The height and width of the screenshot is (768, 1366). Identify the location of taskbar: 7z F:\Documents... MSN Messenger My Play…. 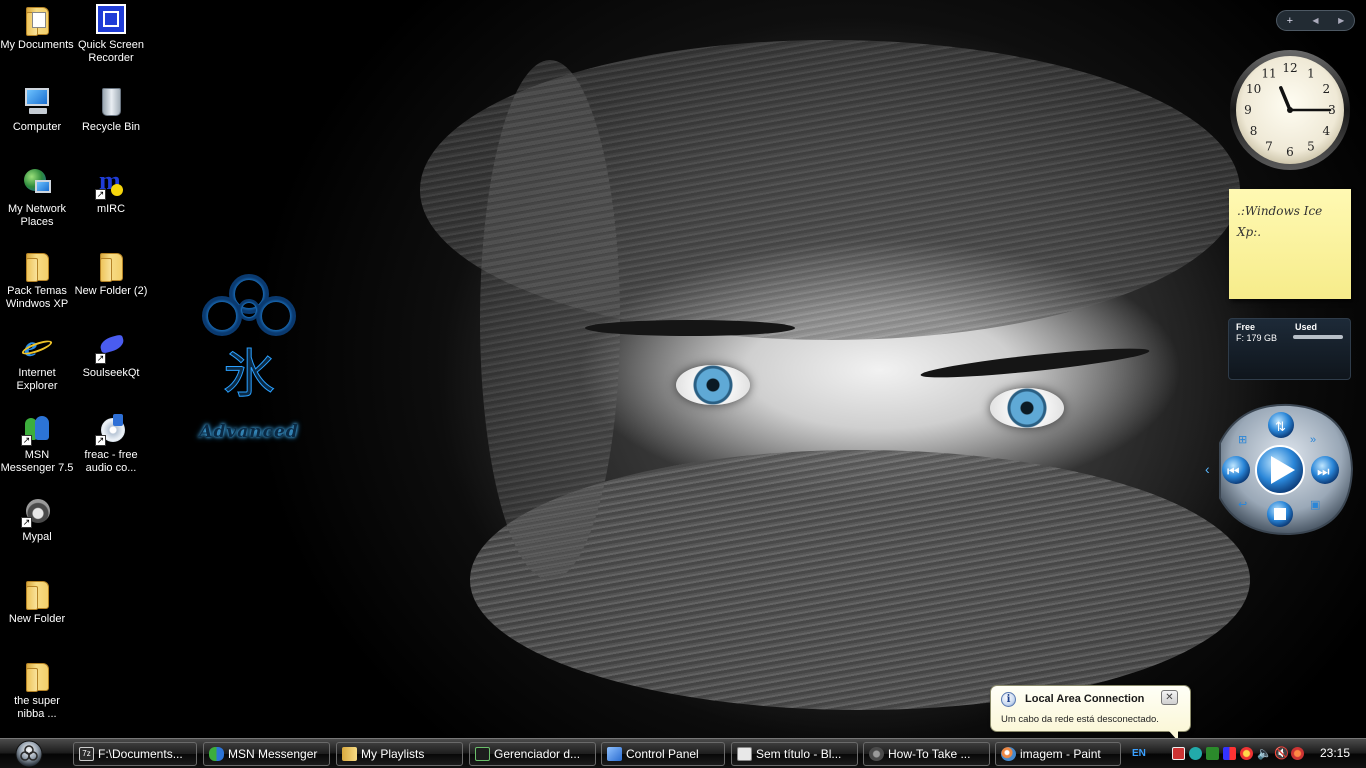
(683, 753).